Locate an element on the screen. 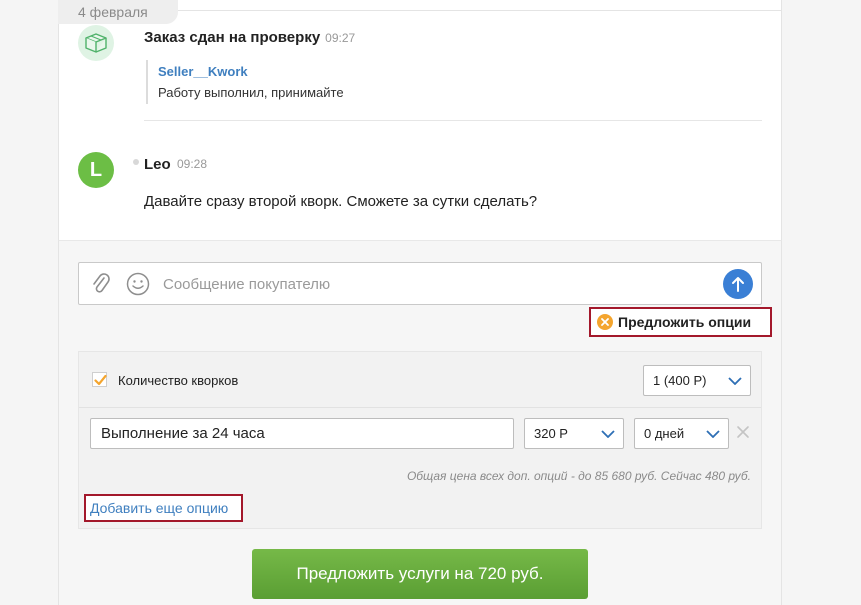  order-status-title: Заказ сдан на проверку 09:27 is located at coordinates (249, 37).